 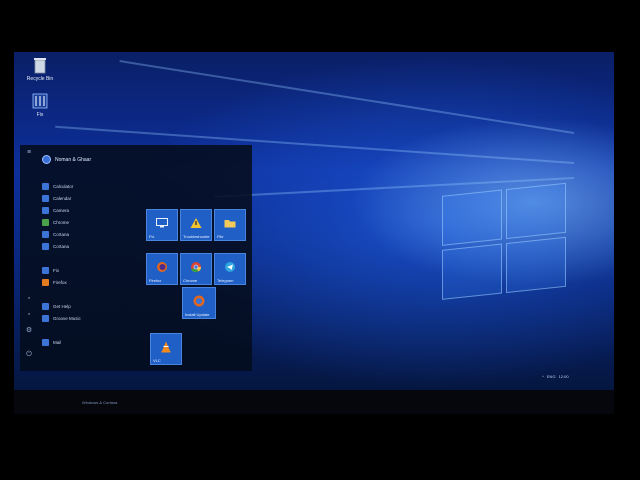 I want to click on start-user: Noman & Ghaar, so click(x=66, y=159).